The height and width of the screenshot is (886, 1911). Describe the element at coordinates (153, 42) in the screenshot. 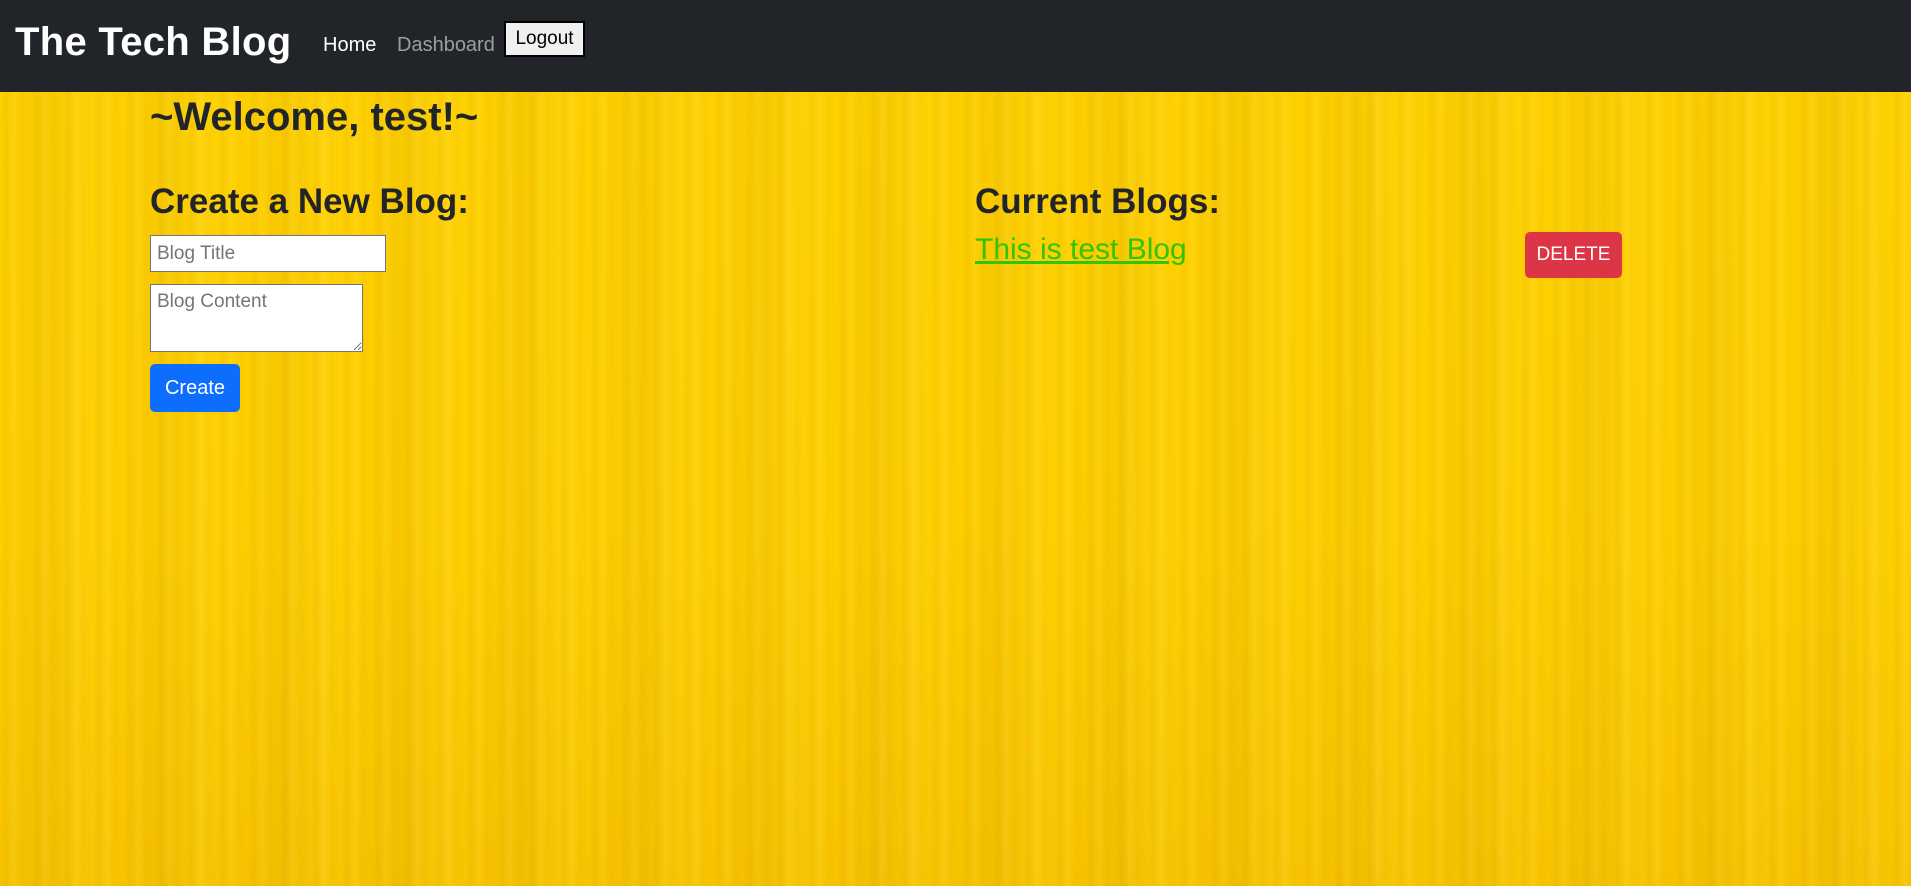

I see `site-brand: The Tech Blog` at that location.